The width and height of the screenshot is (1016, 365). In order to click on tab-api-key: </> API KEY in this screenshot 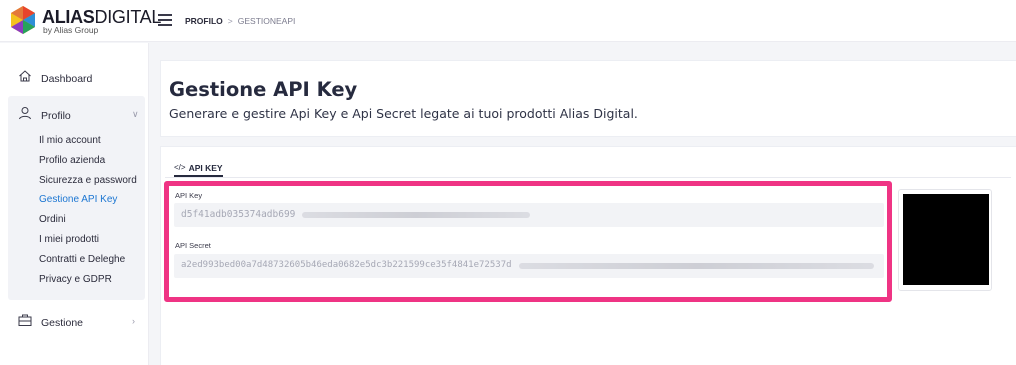, I will do `click(198, 167)`.